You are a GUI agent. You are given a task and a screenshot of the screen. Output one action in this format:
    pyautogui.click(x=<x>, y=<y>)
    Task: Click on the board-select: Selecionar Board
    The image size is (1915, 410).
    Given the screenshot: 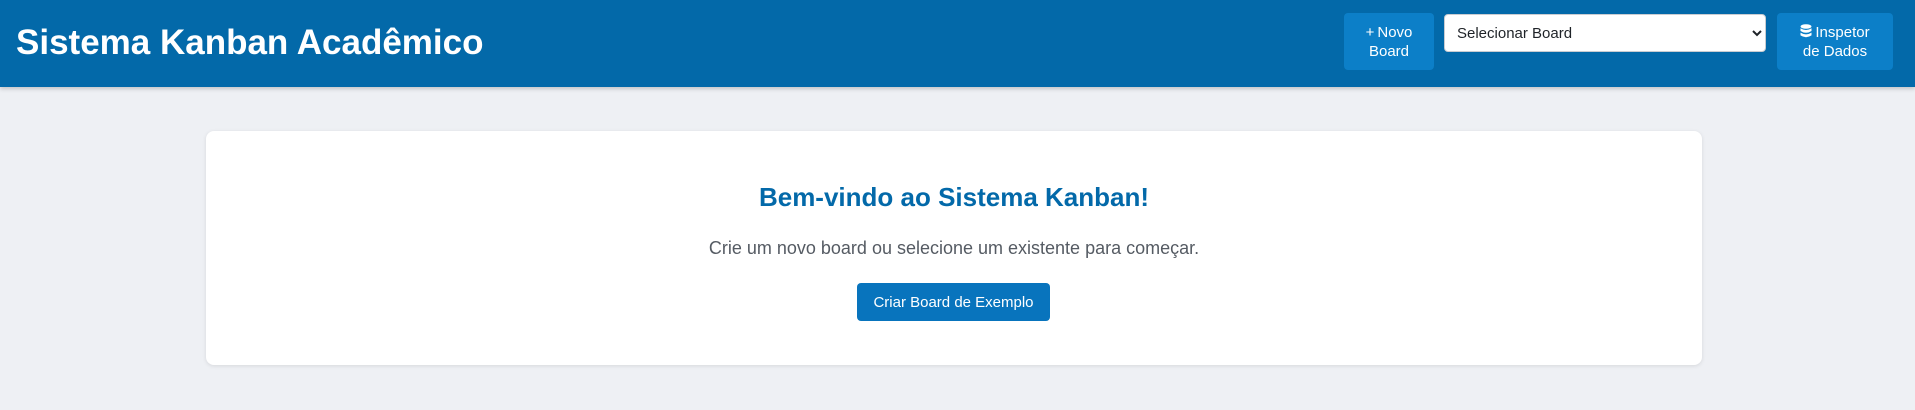 What is the action you would take?
    pyautogui.click(x=1605, y=33)
    